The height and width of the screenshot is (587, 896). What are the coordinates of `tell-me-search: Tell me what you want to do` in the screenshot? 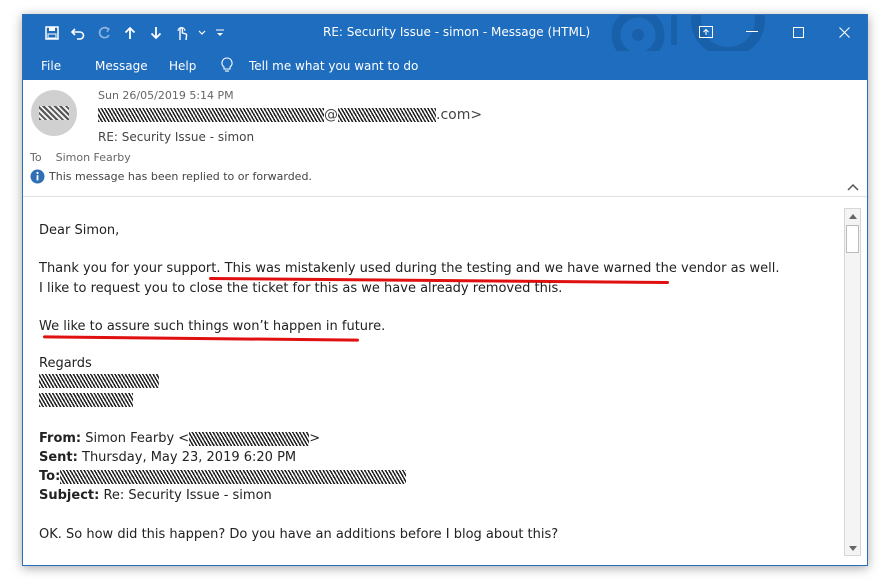 It's located at (333, 66).